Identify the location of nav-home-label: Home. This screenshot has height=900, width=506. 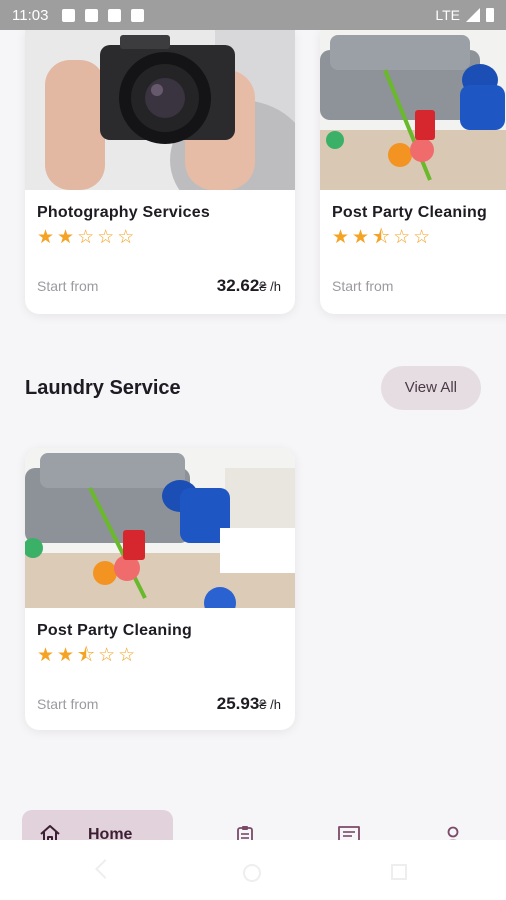
(110, 833).